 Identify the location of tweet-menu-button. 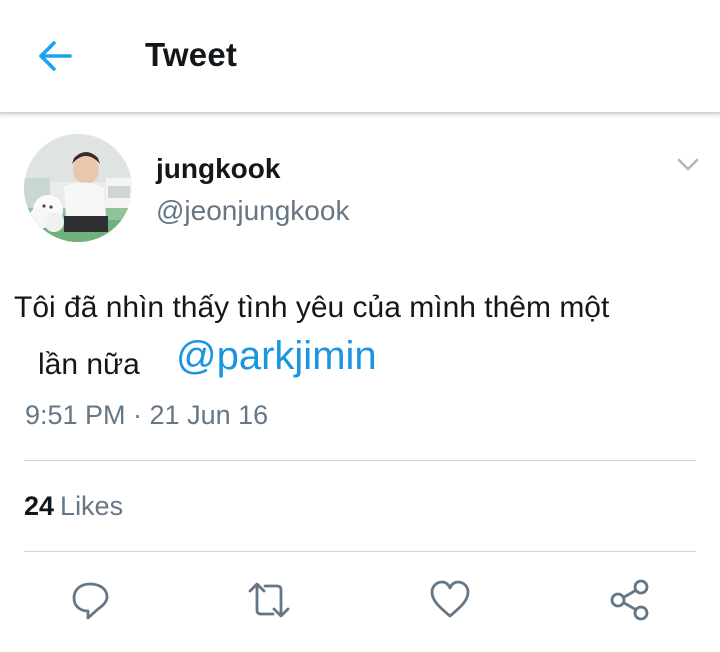
(688, 164).